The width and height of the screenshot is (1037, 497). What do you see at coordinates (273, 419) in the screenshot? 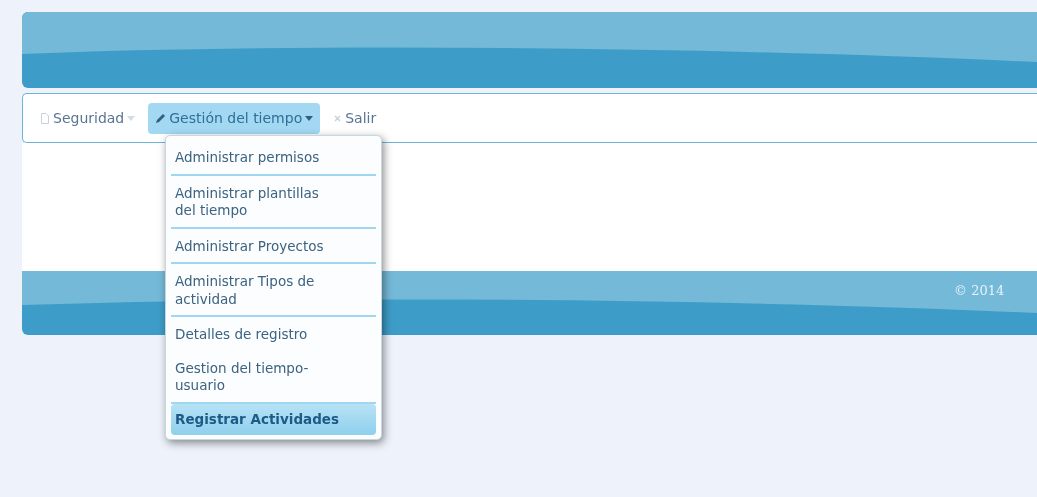
I see `dropdown-item: Registrar Actividades` at bounding box center [273, 419].